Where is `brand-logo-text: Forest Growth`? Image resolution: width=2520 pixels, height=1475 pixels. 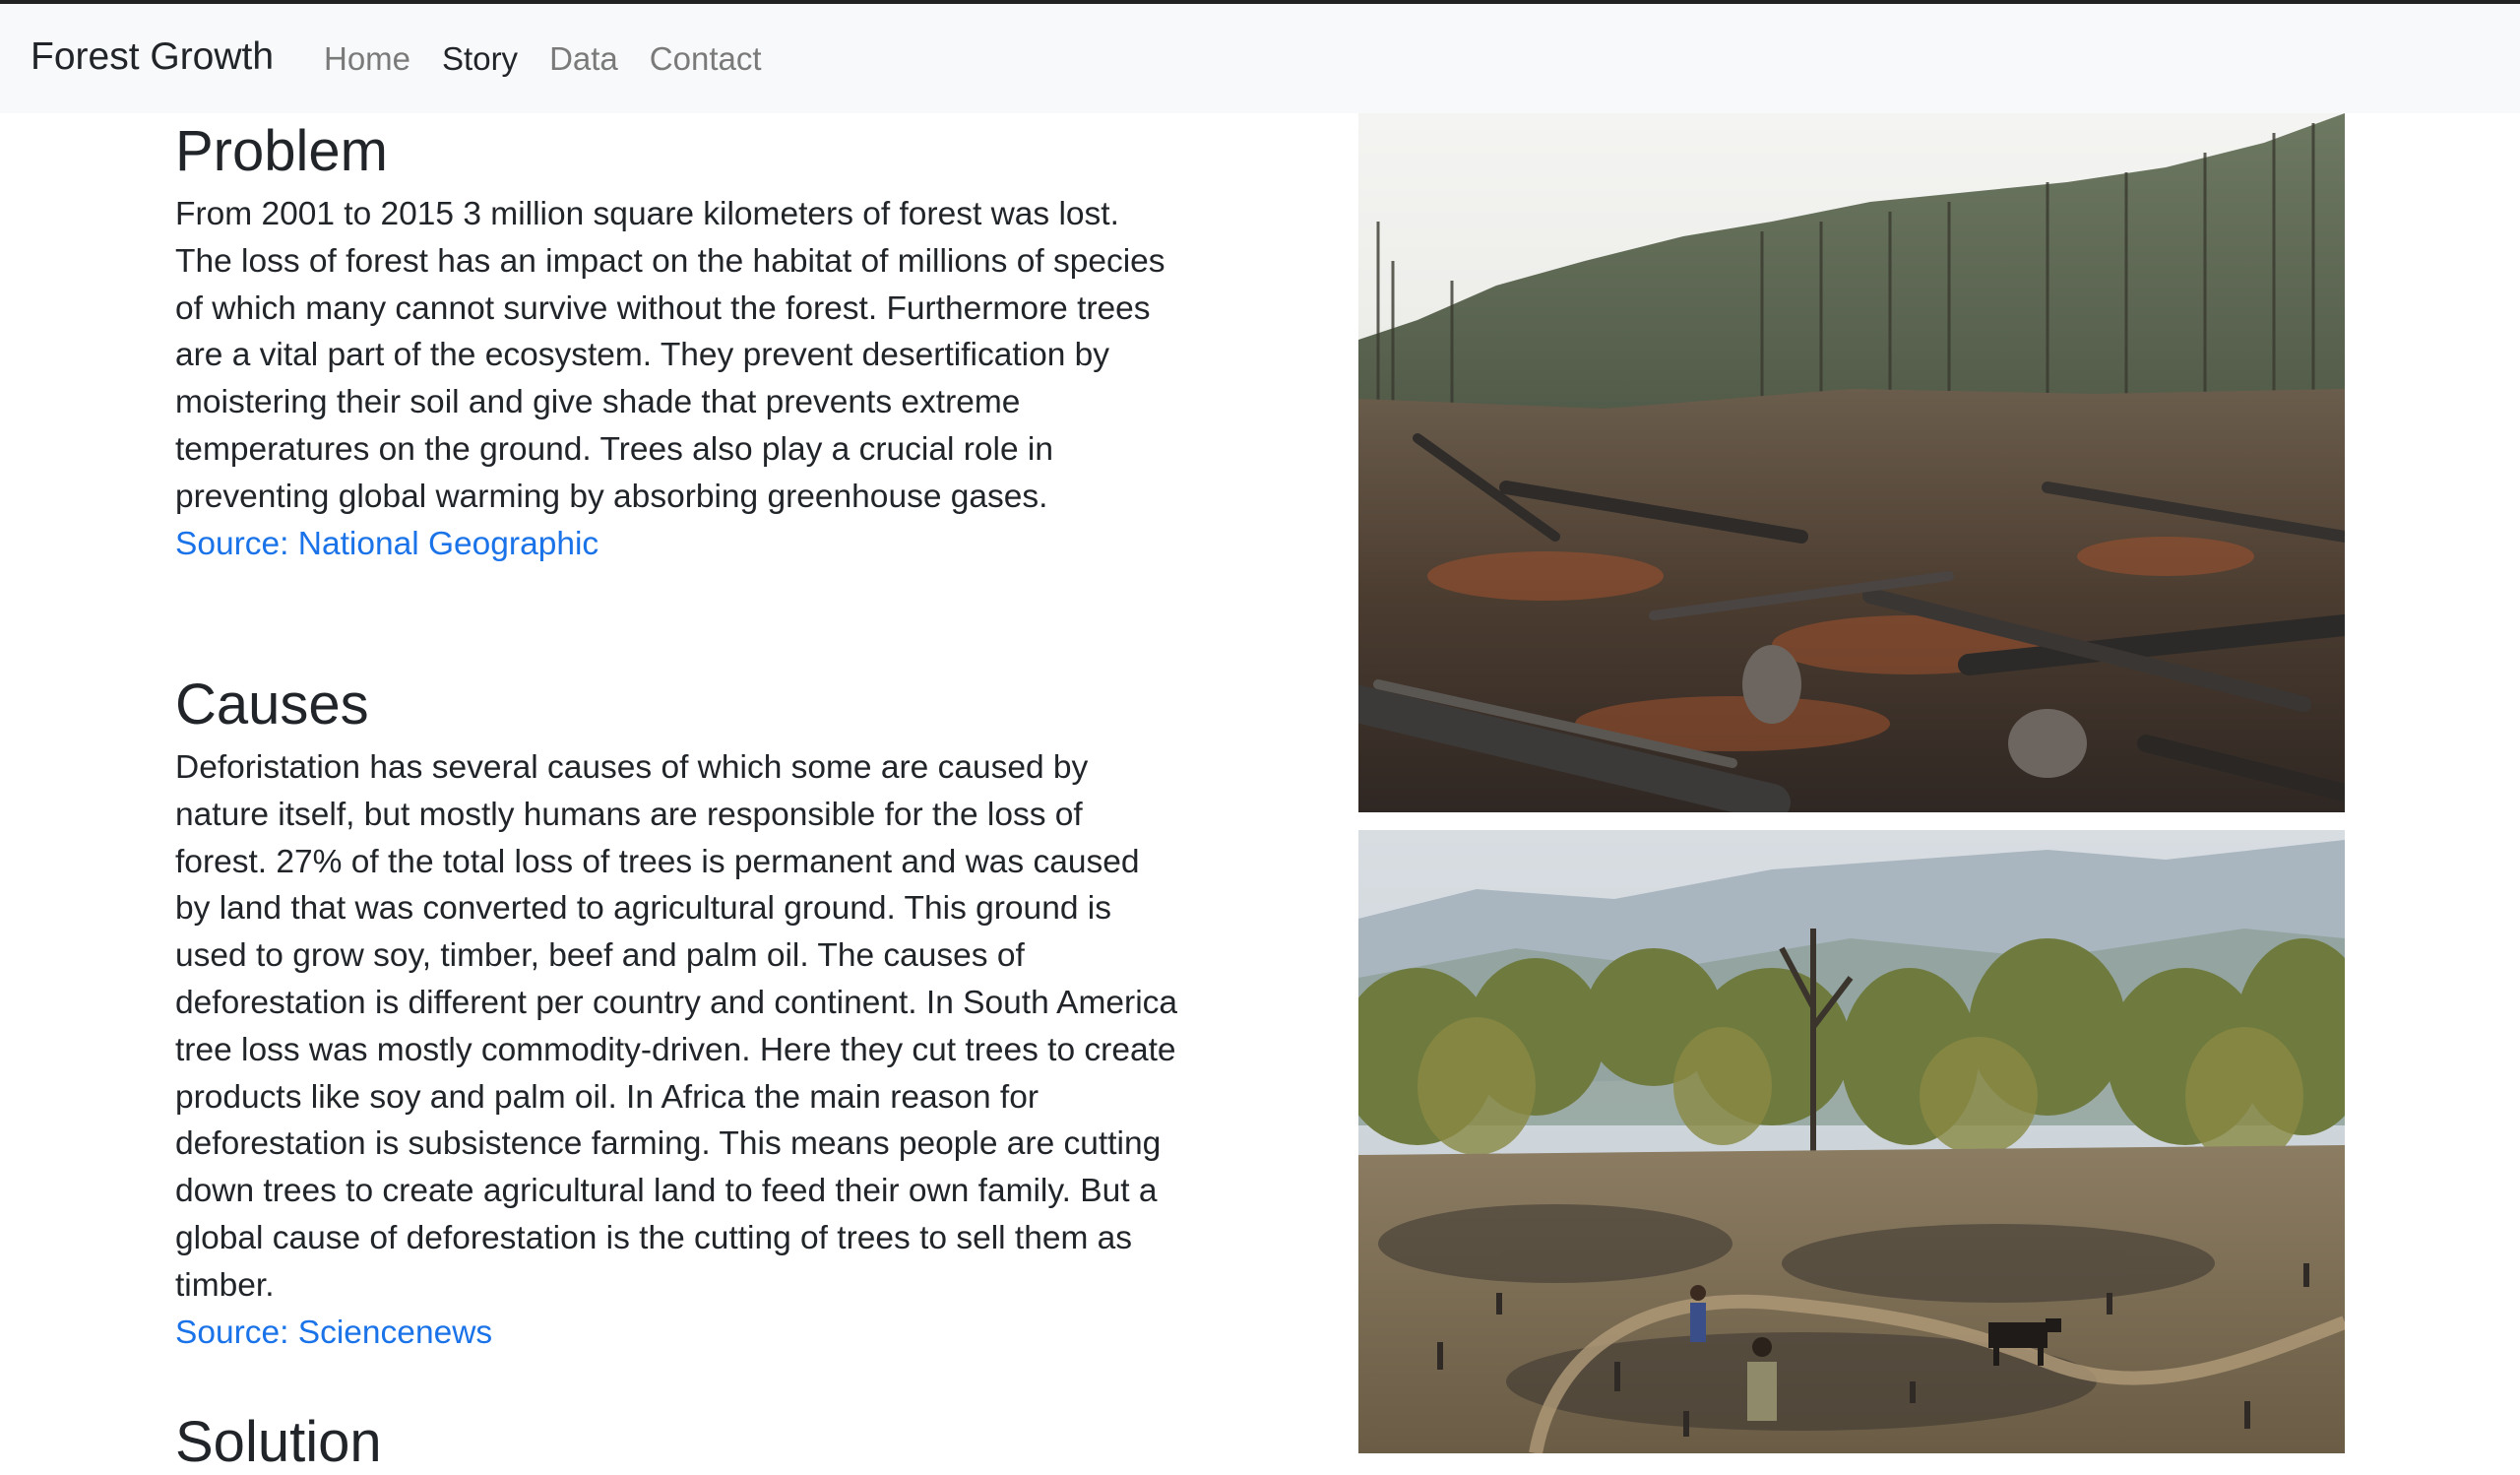
brand-logo-text: Forest Growth is located at coordinates (152, 57).